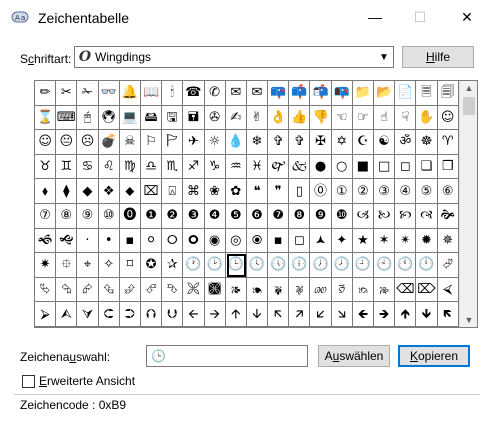 The image size is (494, 424). What do you see at coordinates (257, 314) in the screenshot?
I see `character-cell: 🡫` at bounding box center [257, 314].